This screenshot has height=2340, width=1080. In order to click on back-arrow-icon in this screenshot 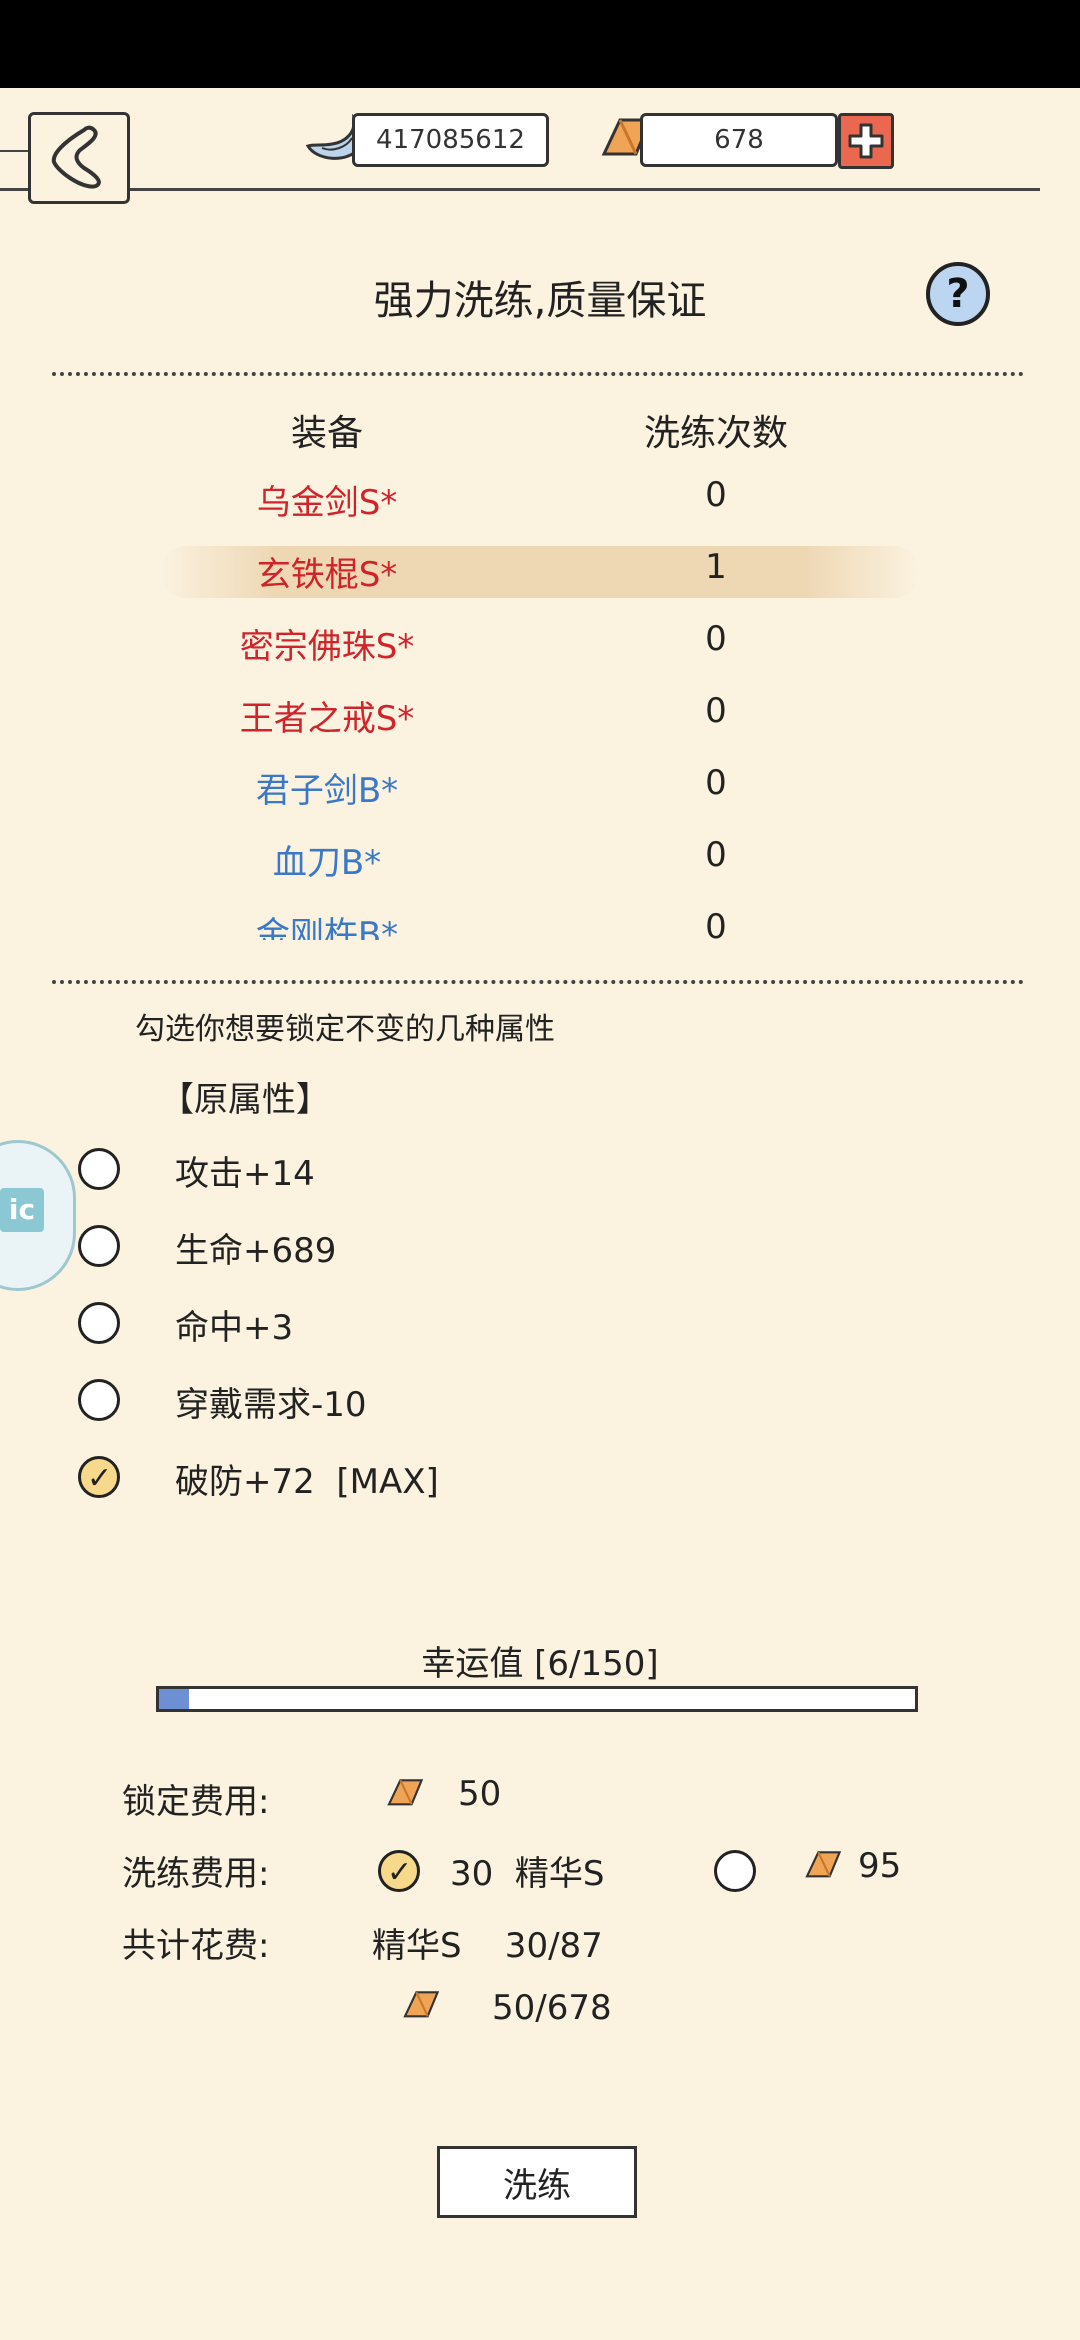, I will do `click(76, 157)`.